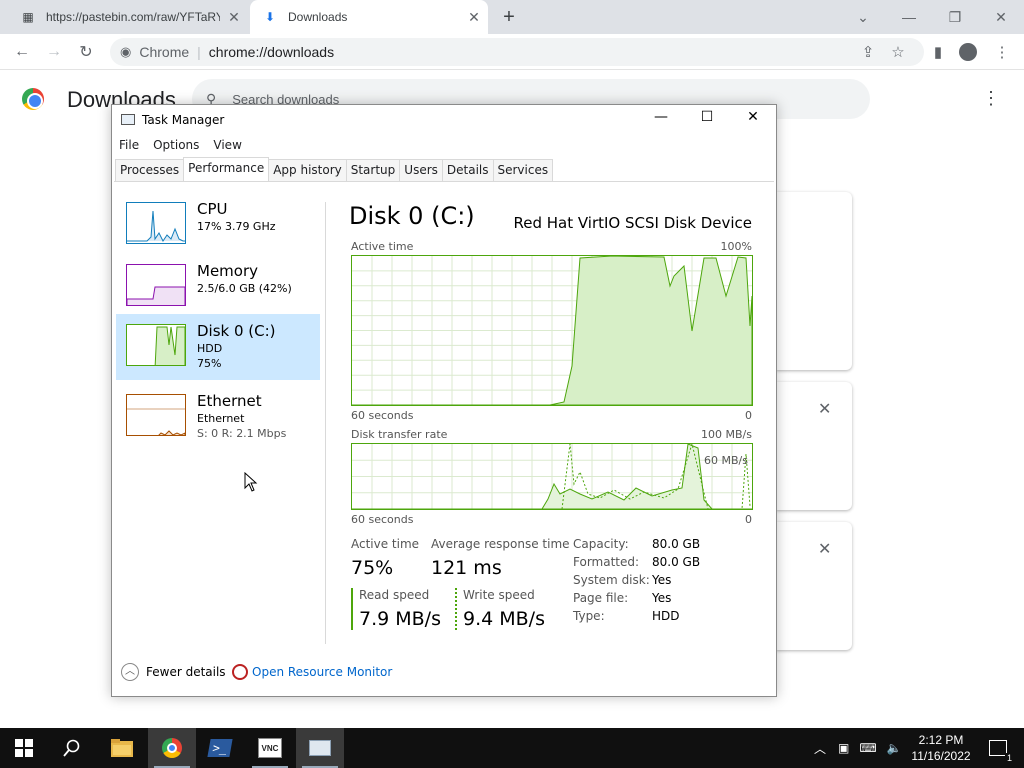  Describe the element at coordinates (33, 99) in the screenshot. I see `chrome-logo-icon` at that location.